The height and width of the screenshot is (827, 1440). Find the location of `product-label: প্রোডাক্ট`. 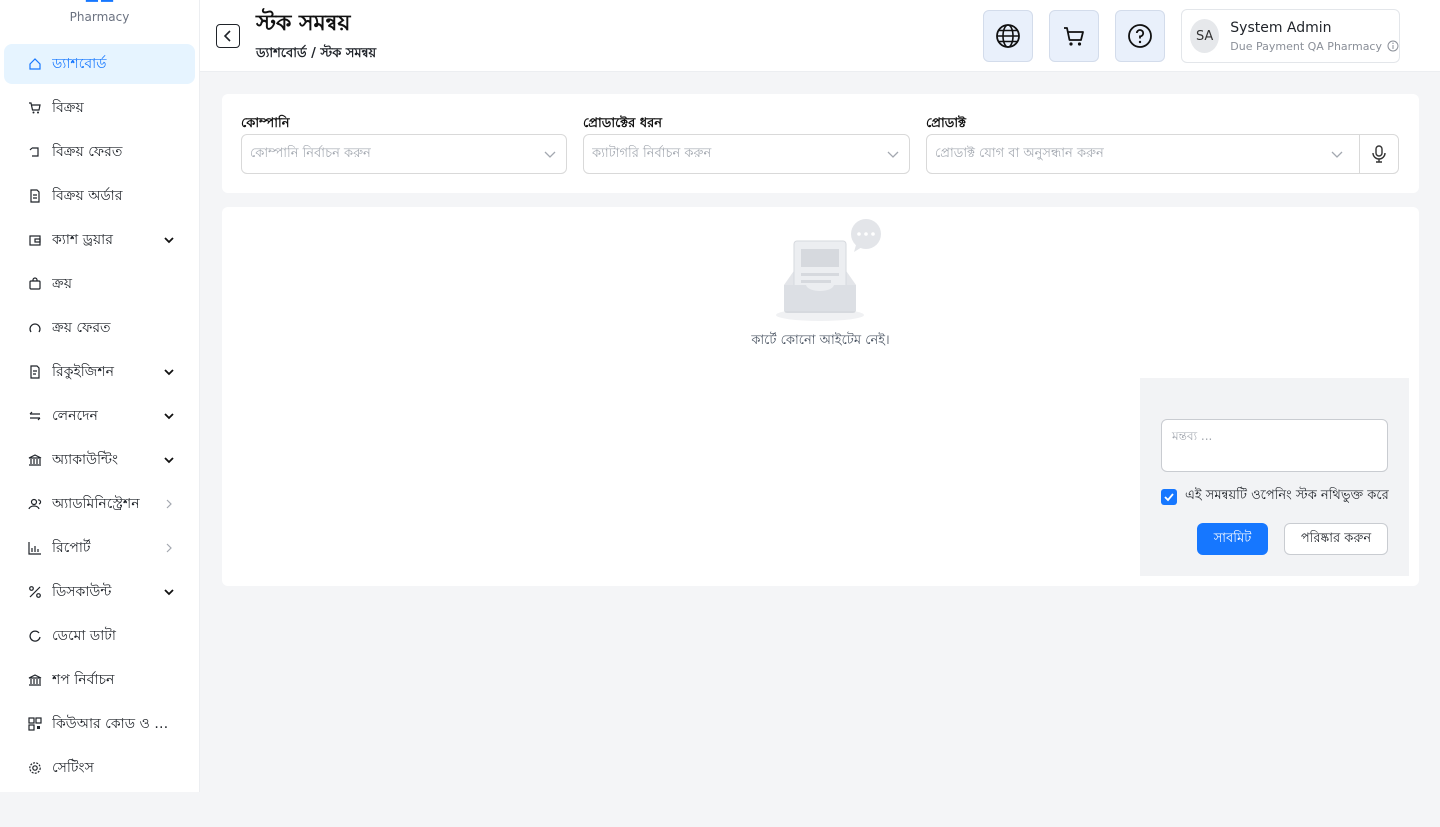

product-label: প্রোডাক্ট is located at coordinates (946, 123).